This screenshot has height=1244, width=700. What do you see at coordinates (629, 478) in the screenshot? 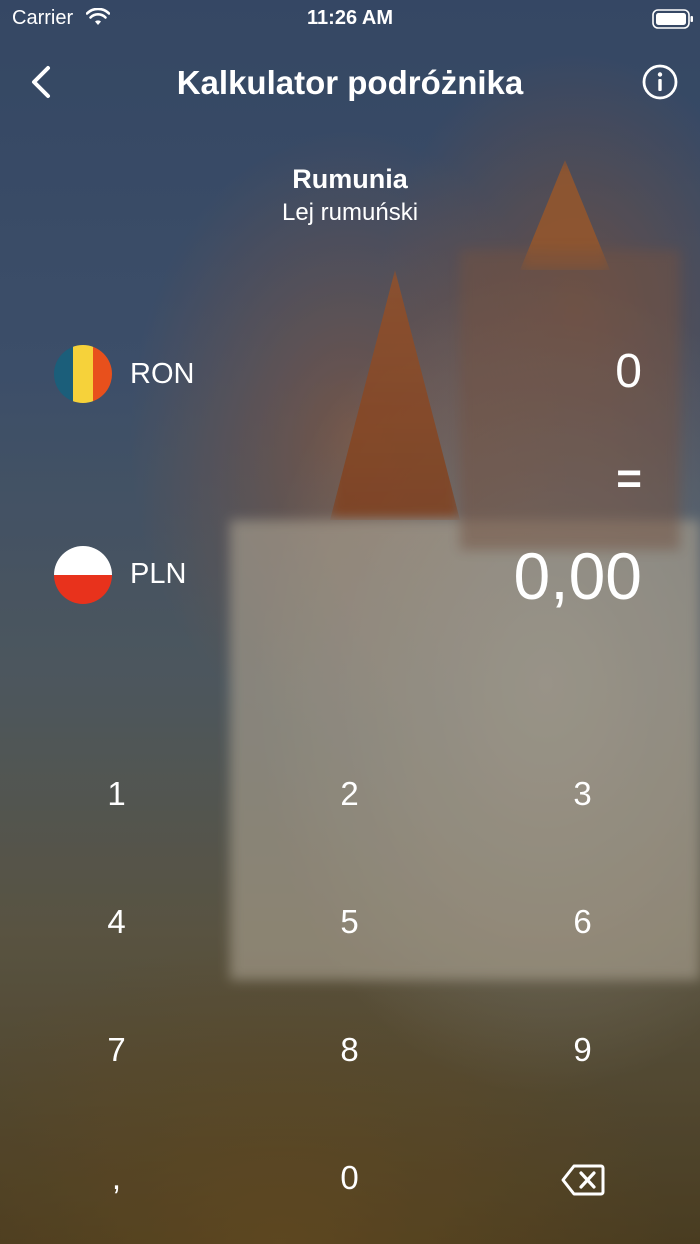
I see `equals-sign: =` at bounding box center [629, 478].